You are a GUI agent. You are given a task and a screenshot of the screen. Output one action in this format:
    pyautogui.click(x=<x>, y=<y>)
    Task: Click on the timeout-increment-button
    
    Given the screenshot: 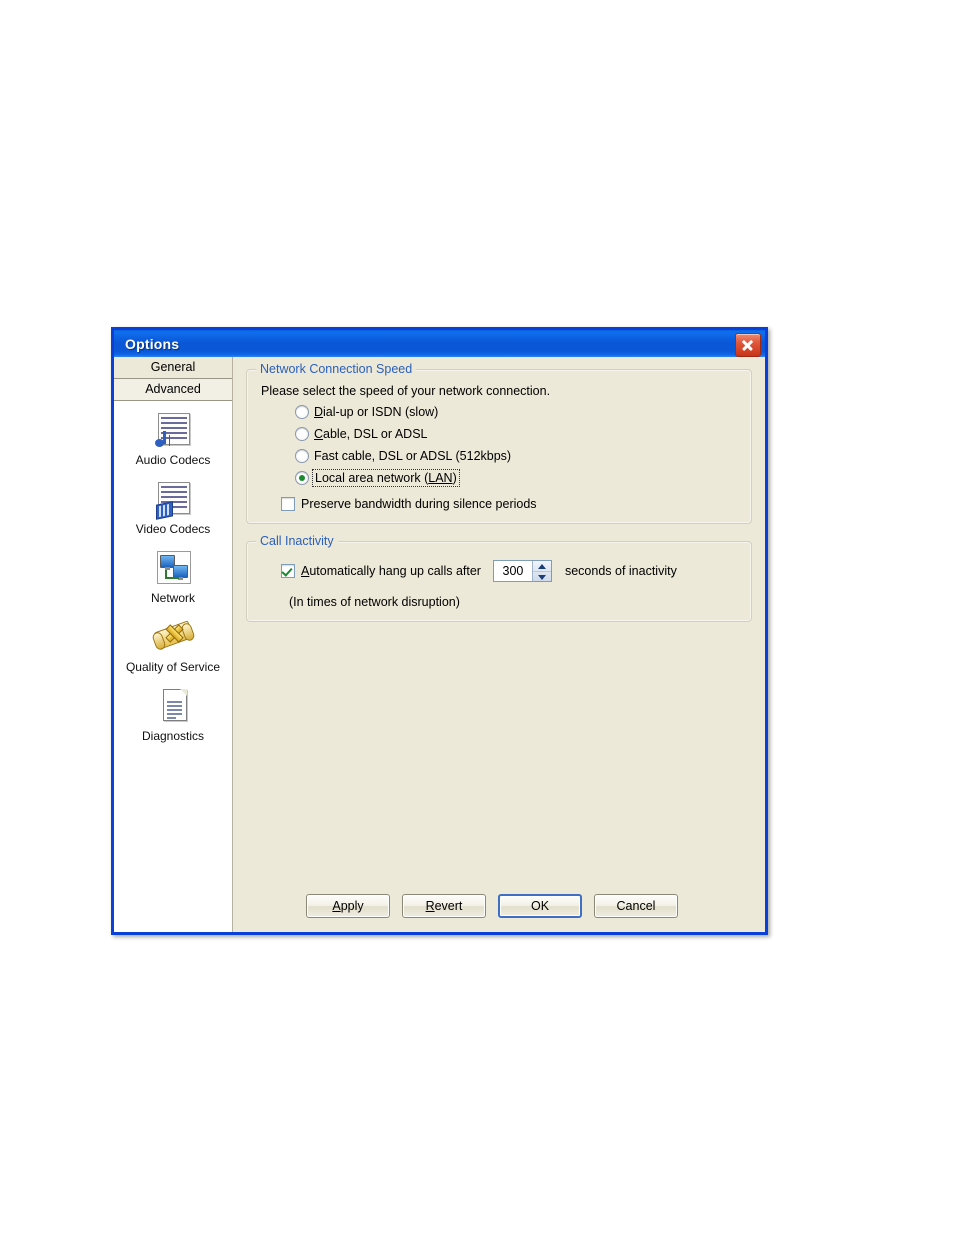 What is the action you would take?
    pyautogui.click(x=541, y=566)
    